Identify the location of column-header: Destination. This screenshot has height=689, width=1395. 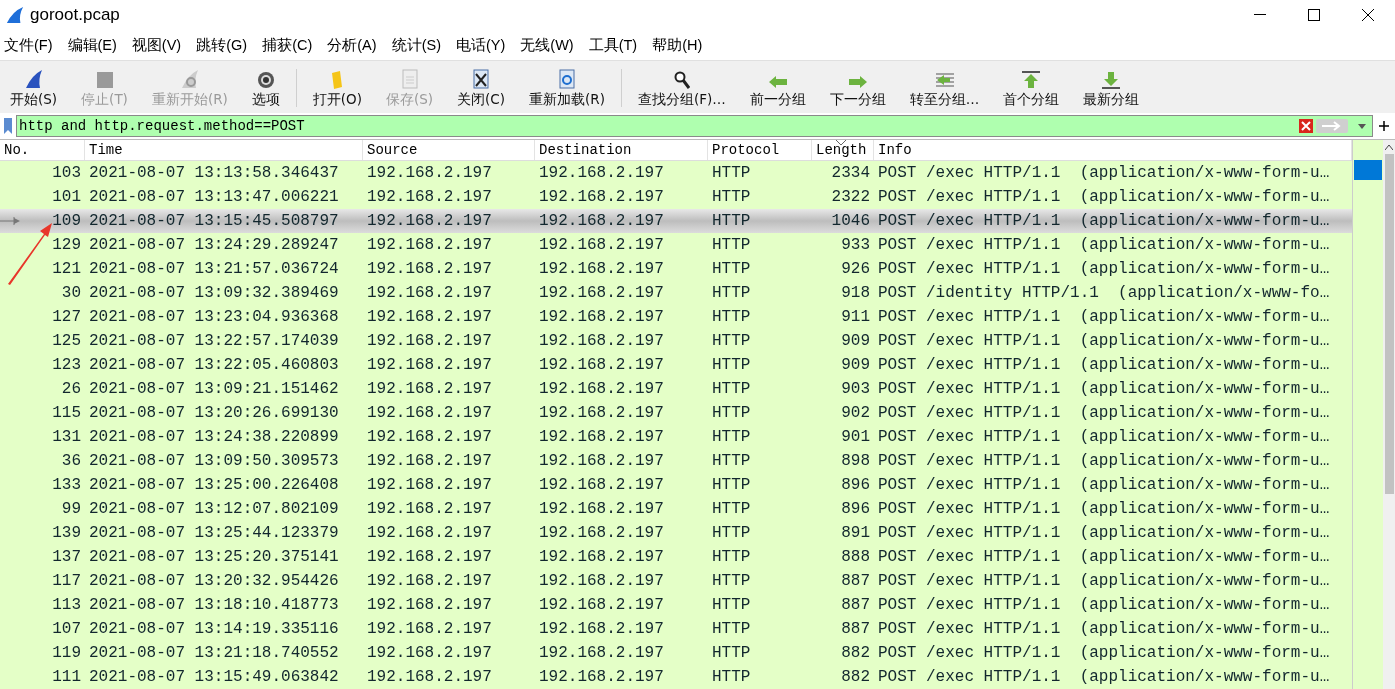
(621, 150).